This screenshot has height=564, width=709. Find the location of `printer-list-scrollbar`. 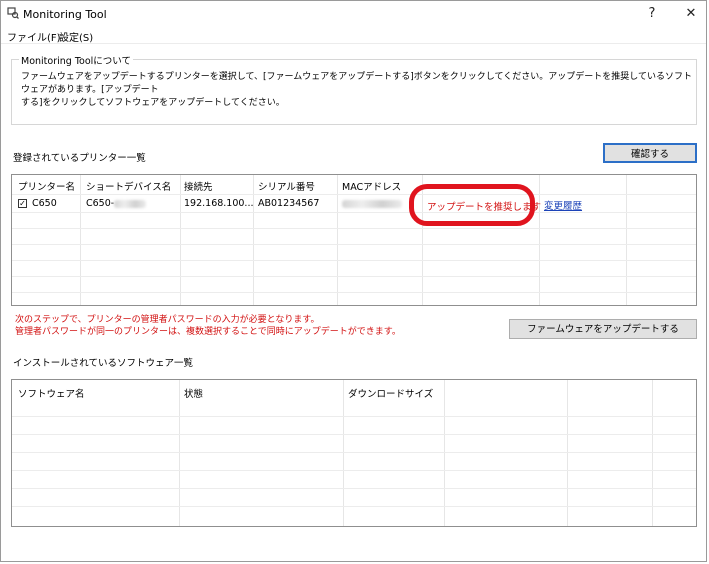

printer-list-scrollbar is located at coordinates (691, 240).